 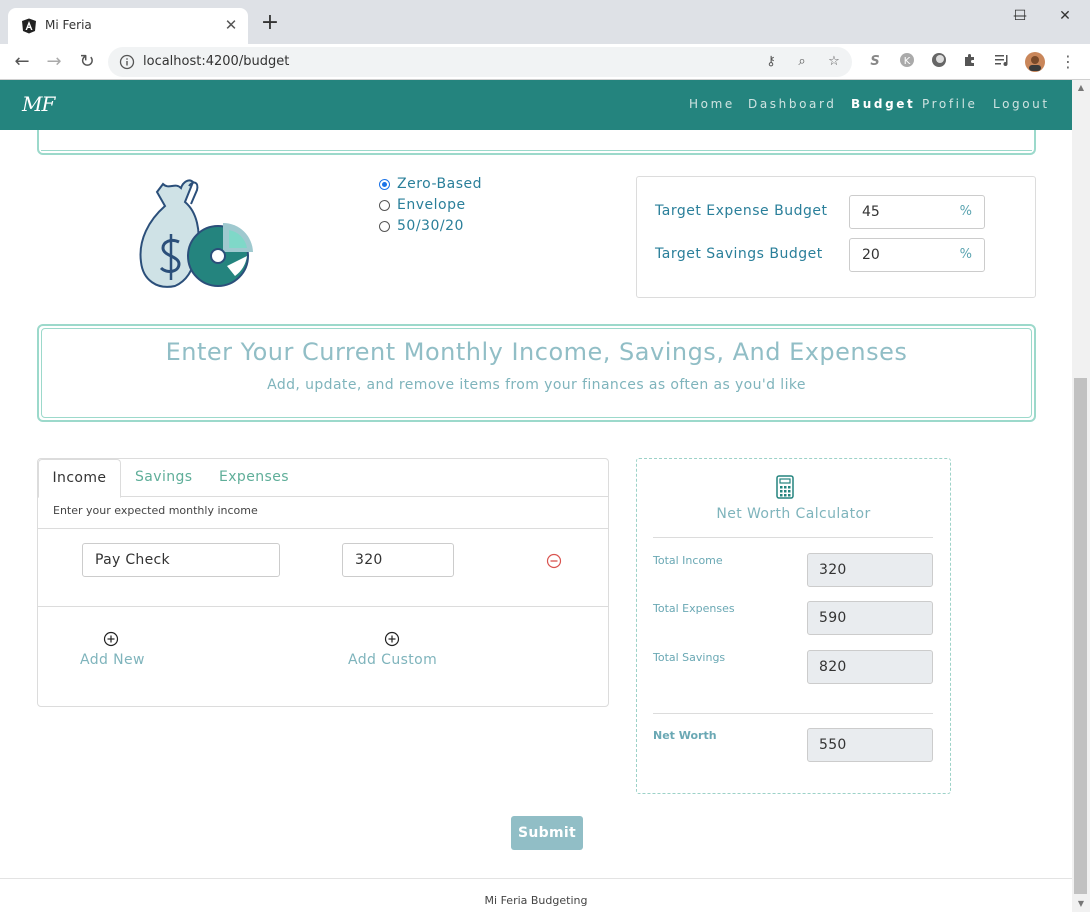 I want to click on remove-circle-icon, so click(x=554, y=561).